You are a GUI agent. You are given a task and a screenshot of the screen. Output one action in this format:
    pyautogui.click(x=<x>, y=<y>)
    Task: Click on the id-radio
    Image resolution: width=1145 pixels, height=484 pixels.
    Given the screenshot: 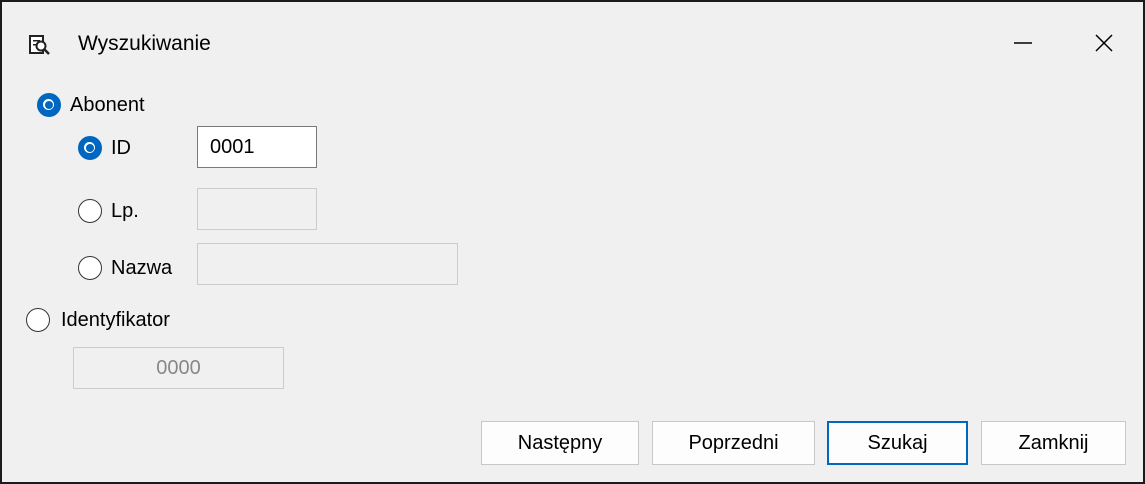 What is the action you would take?
    pyautogui.click(x=90, y=148)
    